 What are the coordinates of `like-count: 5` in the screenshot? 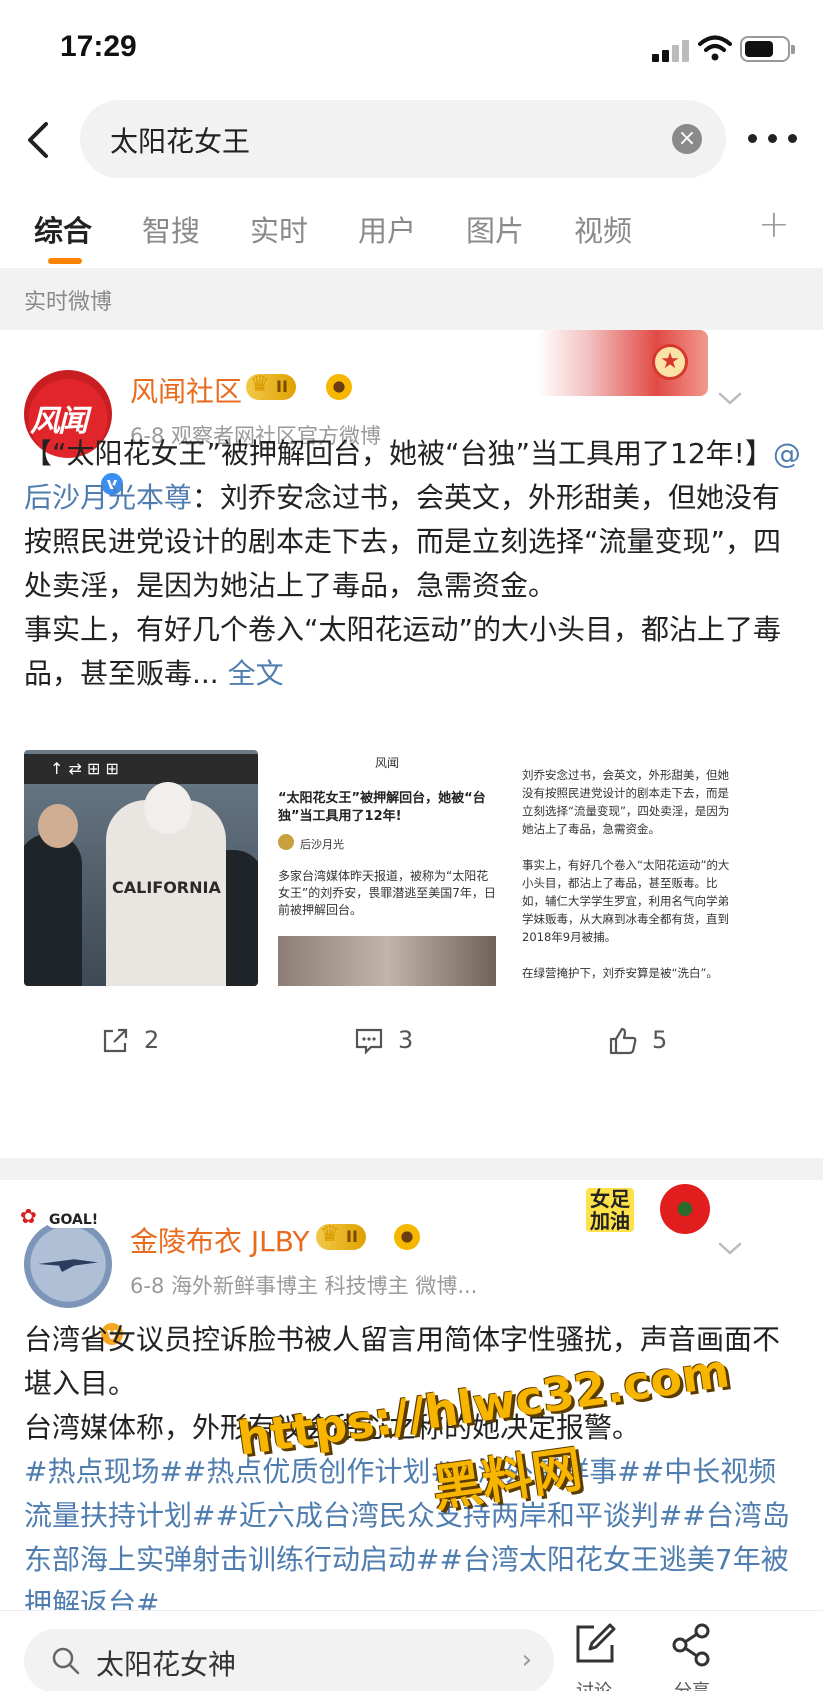 It's located at (660, 1040).